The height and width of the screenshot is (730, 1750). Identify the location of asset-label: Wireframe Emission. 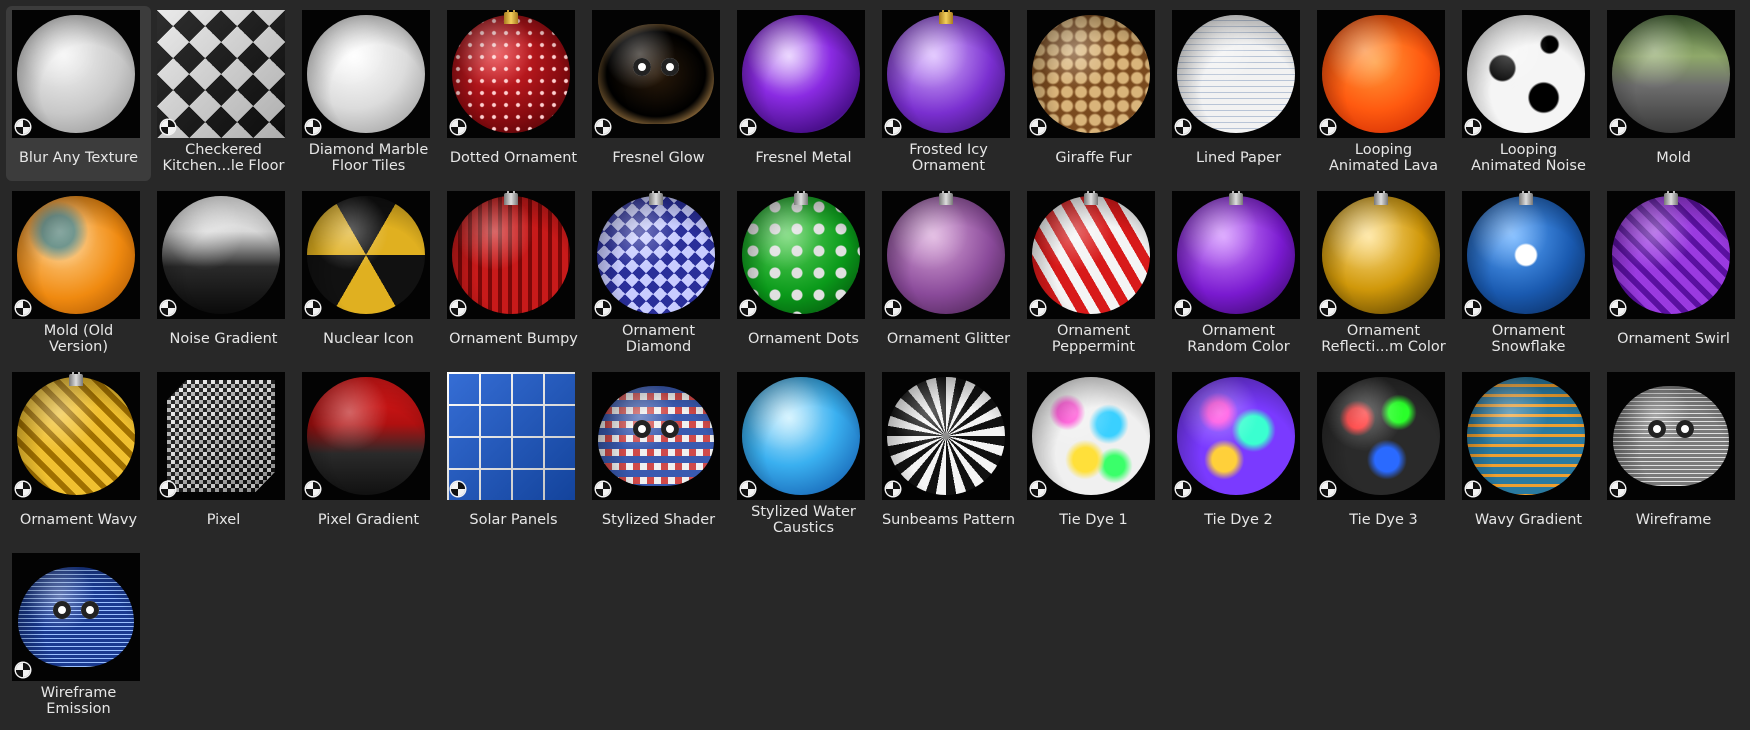
(78, 701).